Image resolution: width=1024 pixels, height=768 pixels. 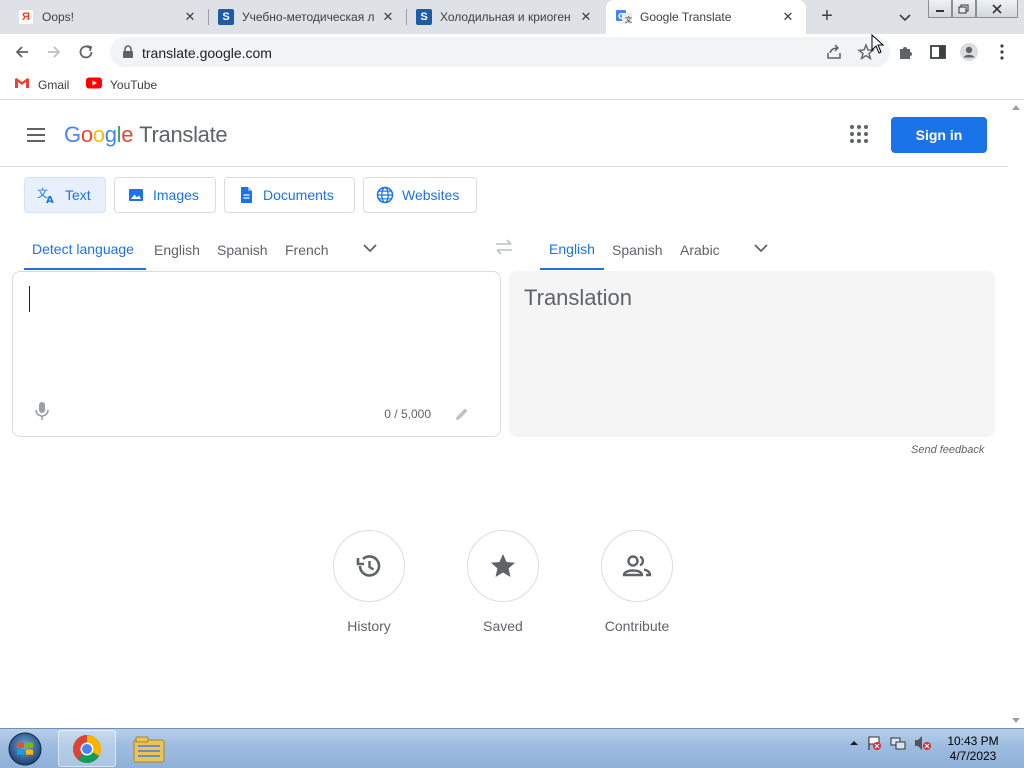 I want to click on mode-documents-button: Documents, so click(x=289, y=195).